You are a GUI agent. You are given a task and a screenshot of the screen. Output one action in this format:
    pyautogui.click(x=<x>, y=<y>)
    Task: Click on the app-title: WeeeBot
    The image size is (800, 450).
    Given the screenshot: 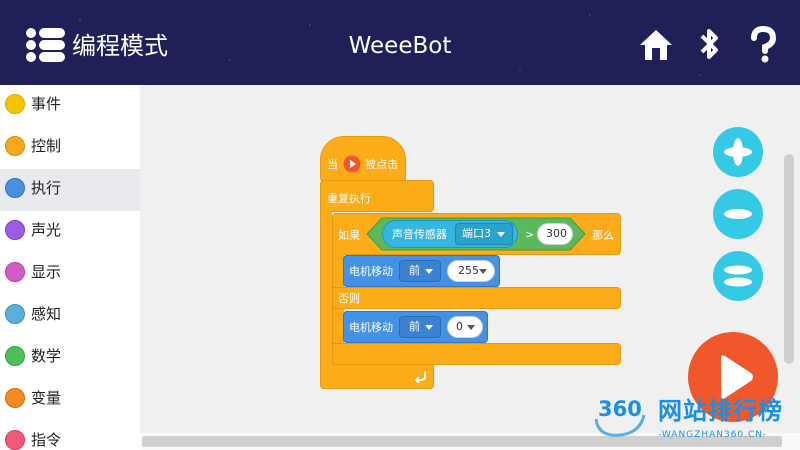 What is the action you would take?
    pyautogui.click(x=400, y=46)
    